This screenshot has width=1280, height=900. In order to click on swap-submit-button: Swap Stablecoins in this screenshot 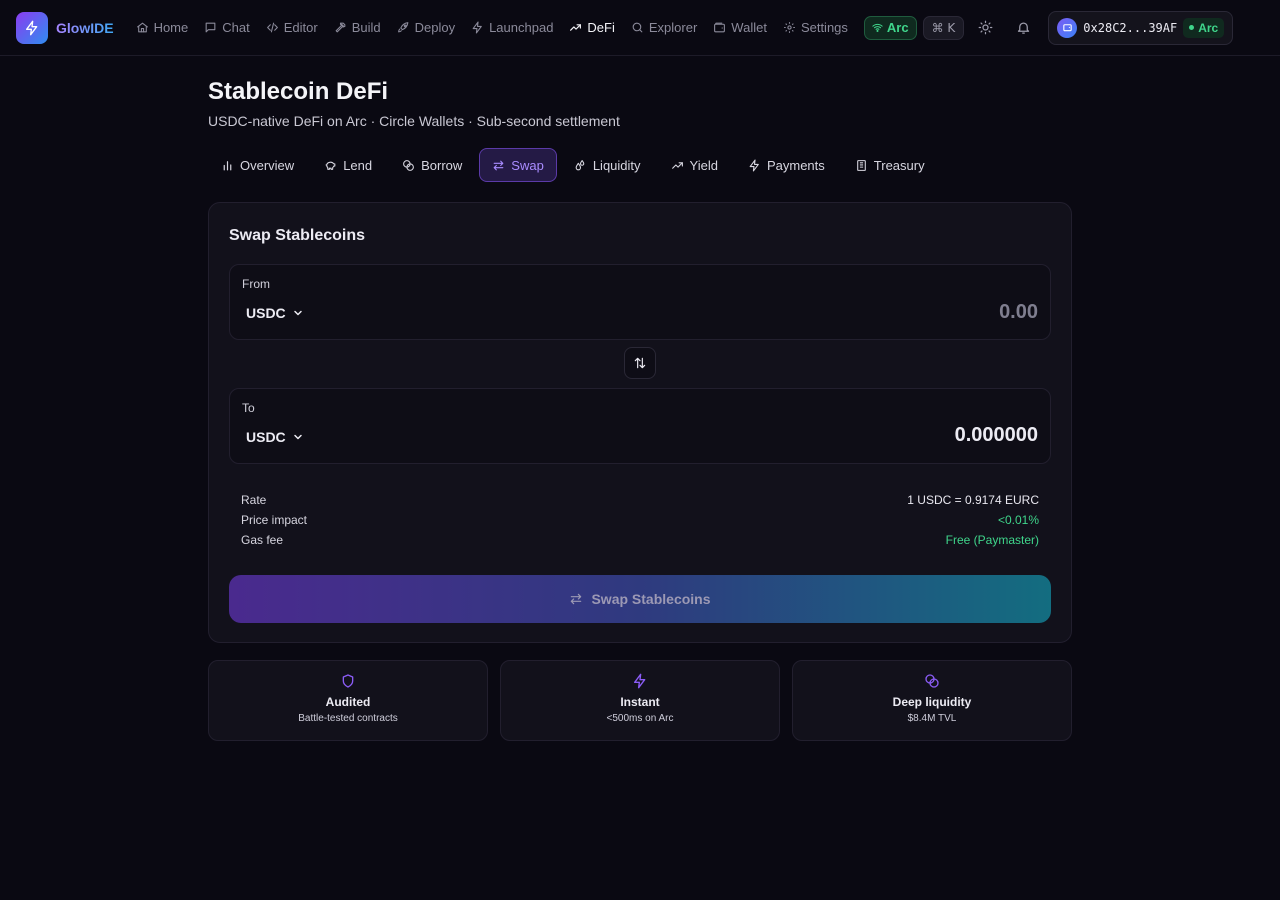, I will do `click(640, 599)`.